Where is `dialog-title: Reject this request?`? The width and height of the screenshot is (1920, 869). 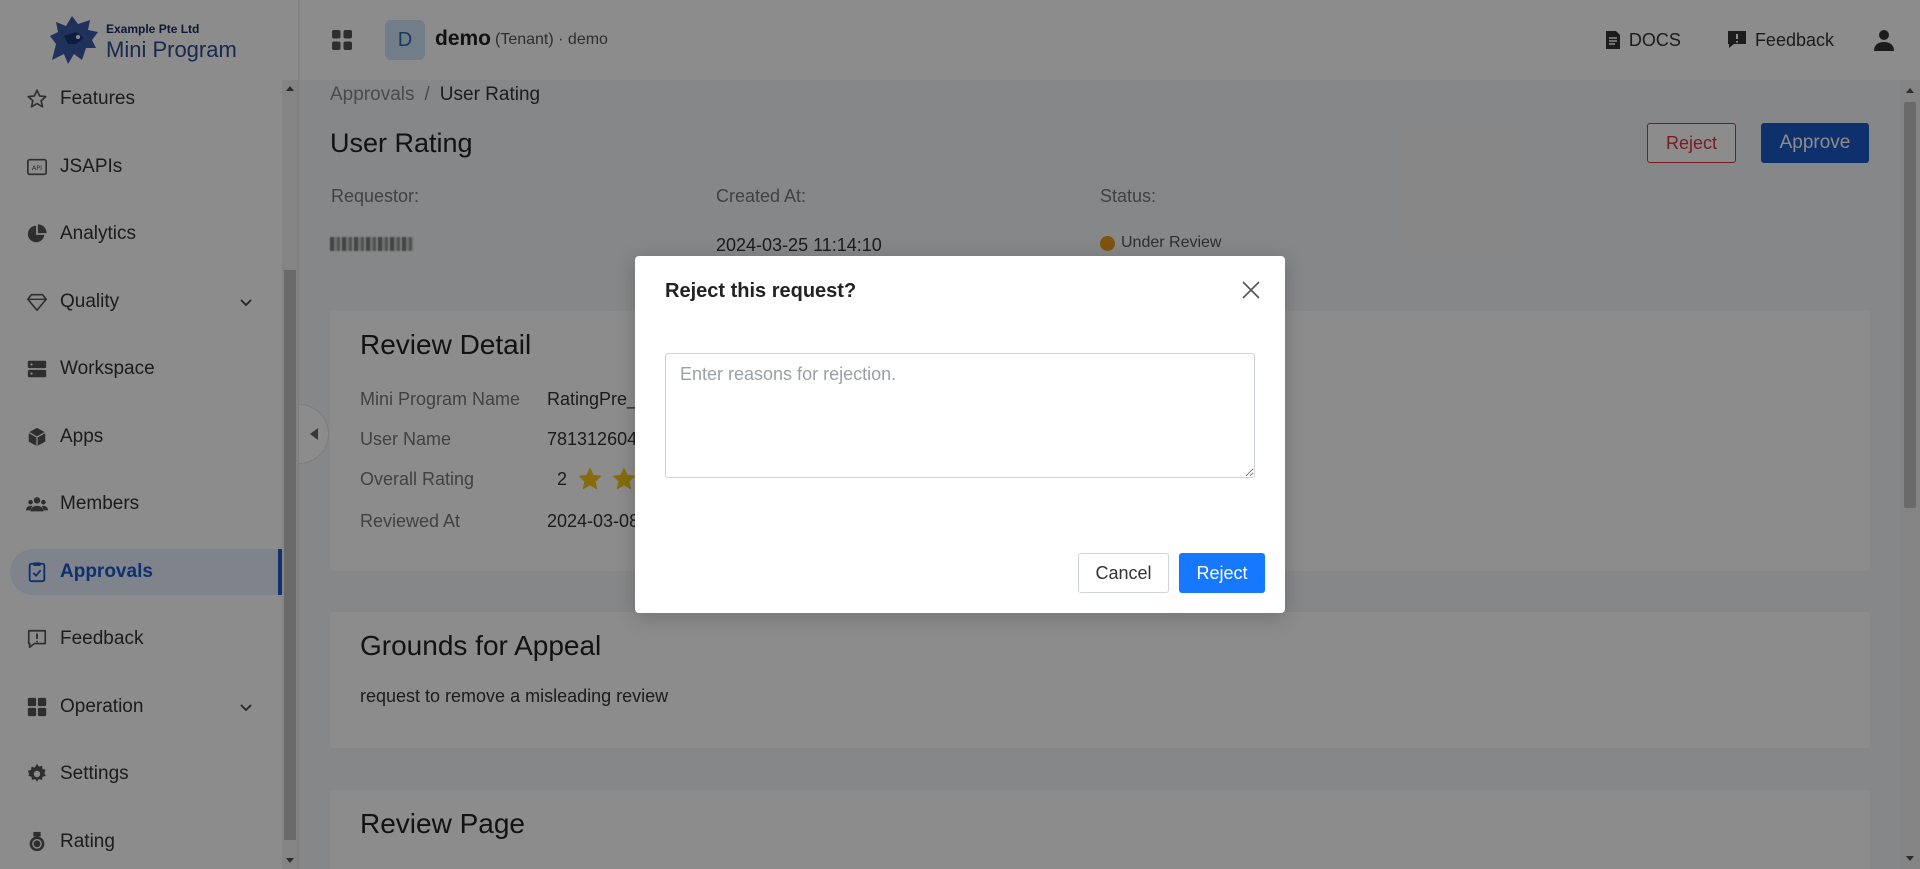
dialog-title: Reject this request? is located at coordinates (761, 291).